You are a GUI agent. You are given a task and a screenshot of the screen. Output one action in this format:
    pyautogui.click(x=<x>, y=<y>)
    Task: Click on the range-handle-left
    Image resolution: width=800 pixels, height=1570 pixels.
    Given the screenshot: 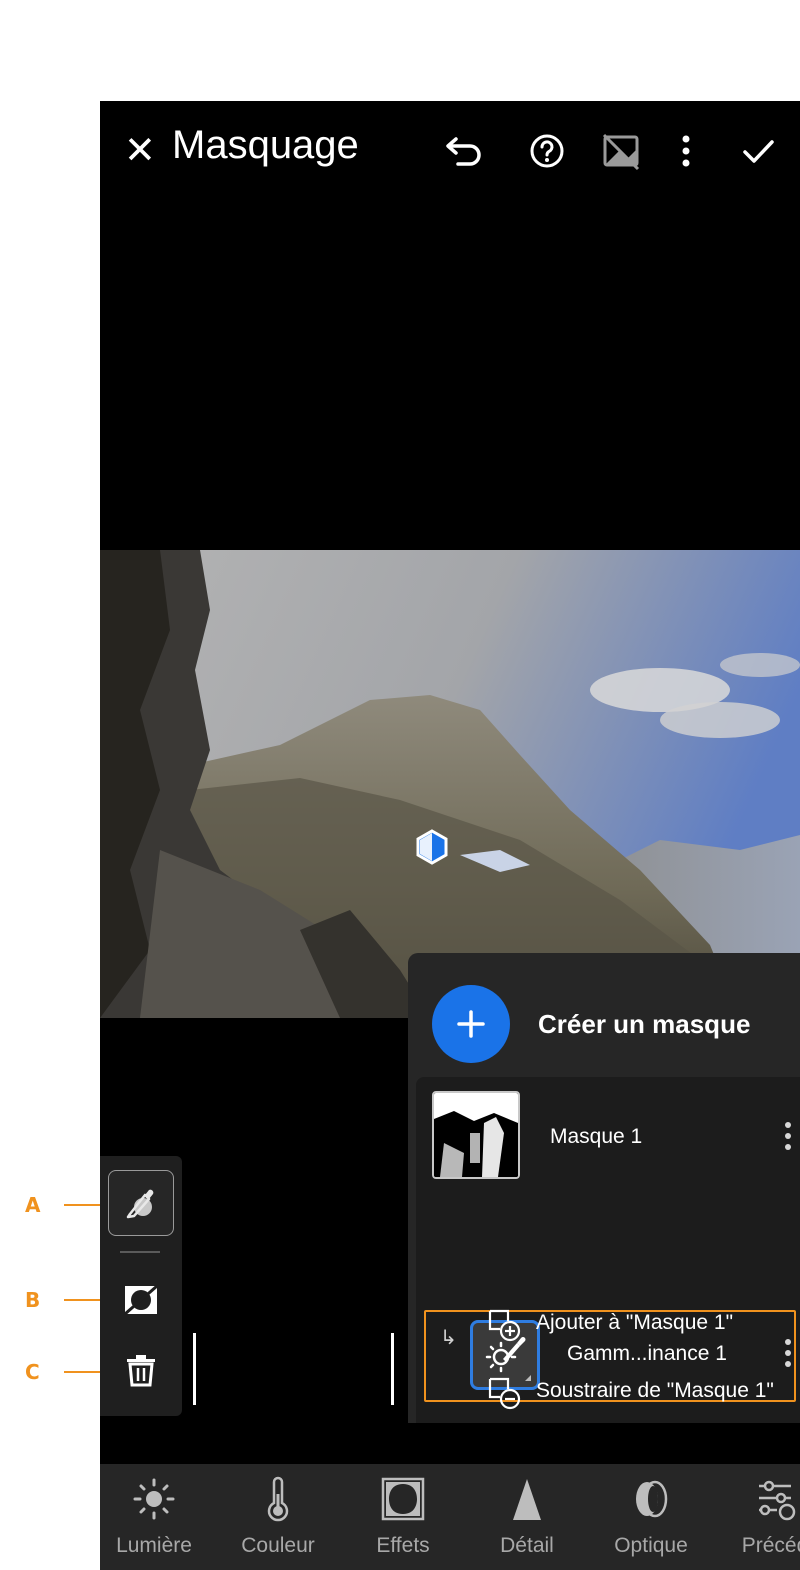 What is the action you would take?
    pyautogui.click(x=194, y=1369)
    